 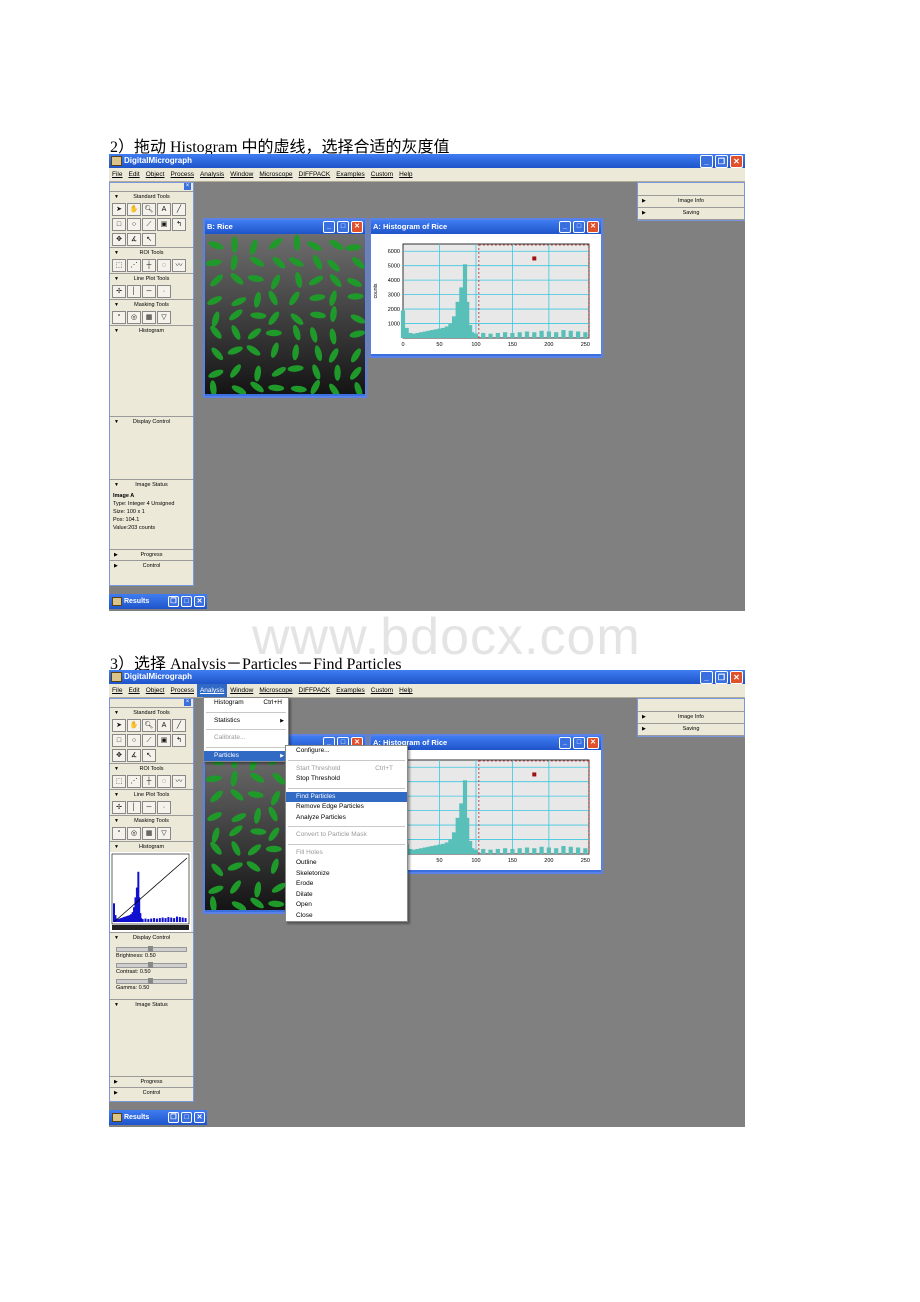 What do you see at coordinates (117, 174) in the screenshot?
I see `menu-file: File` at bounding box center [117, 174].